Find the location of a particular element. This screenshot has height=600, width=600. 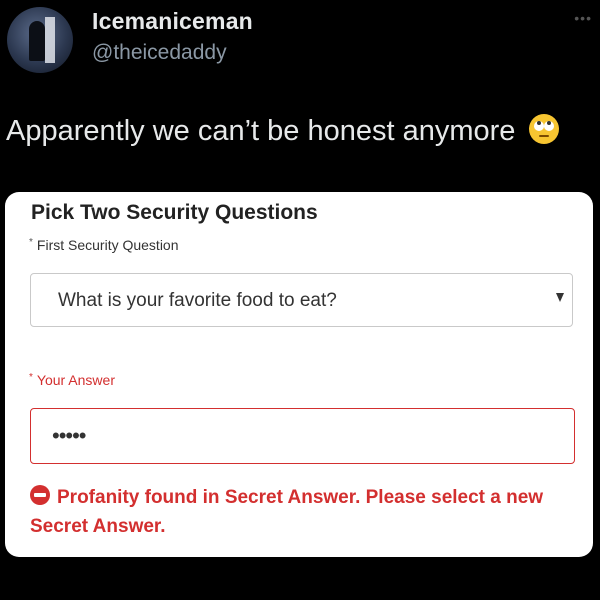

tweet-text: Apparently we can’t be honest anymore is located at coordinates (283, 131).